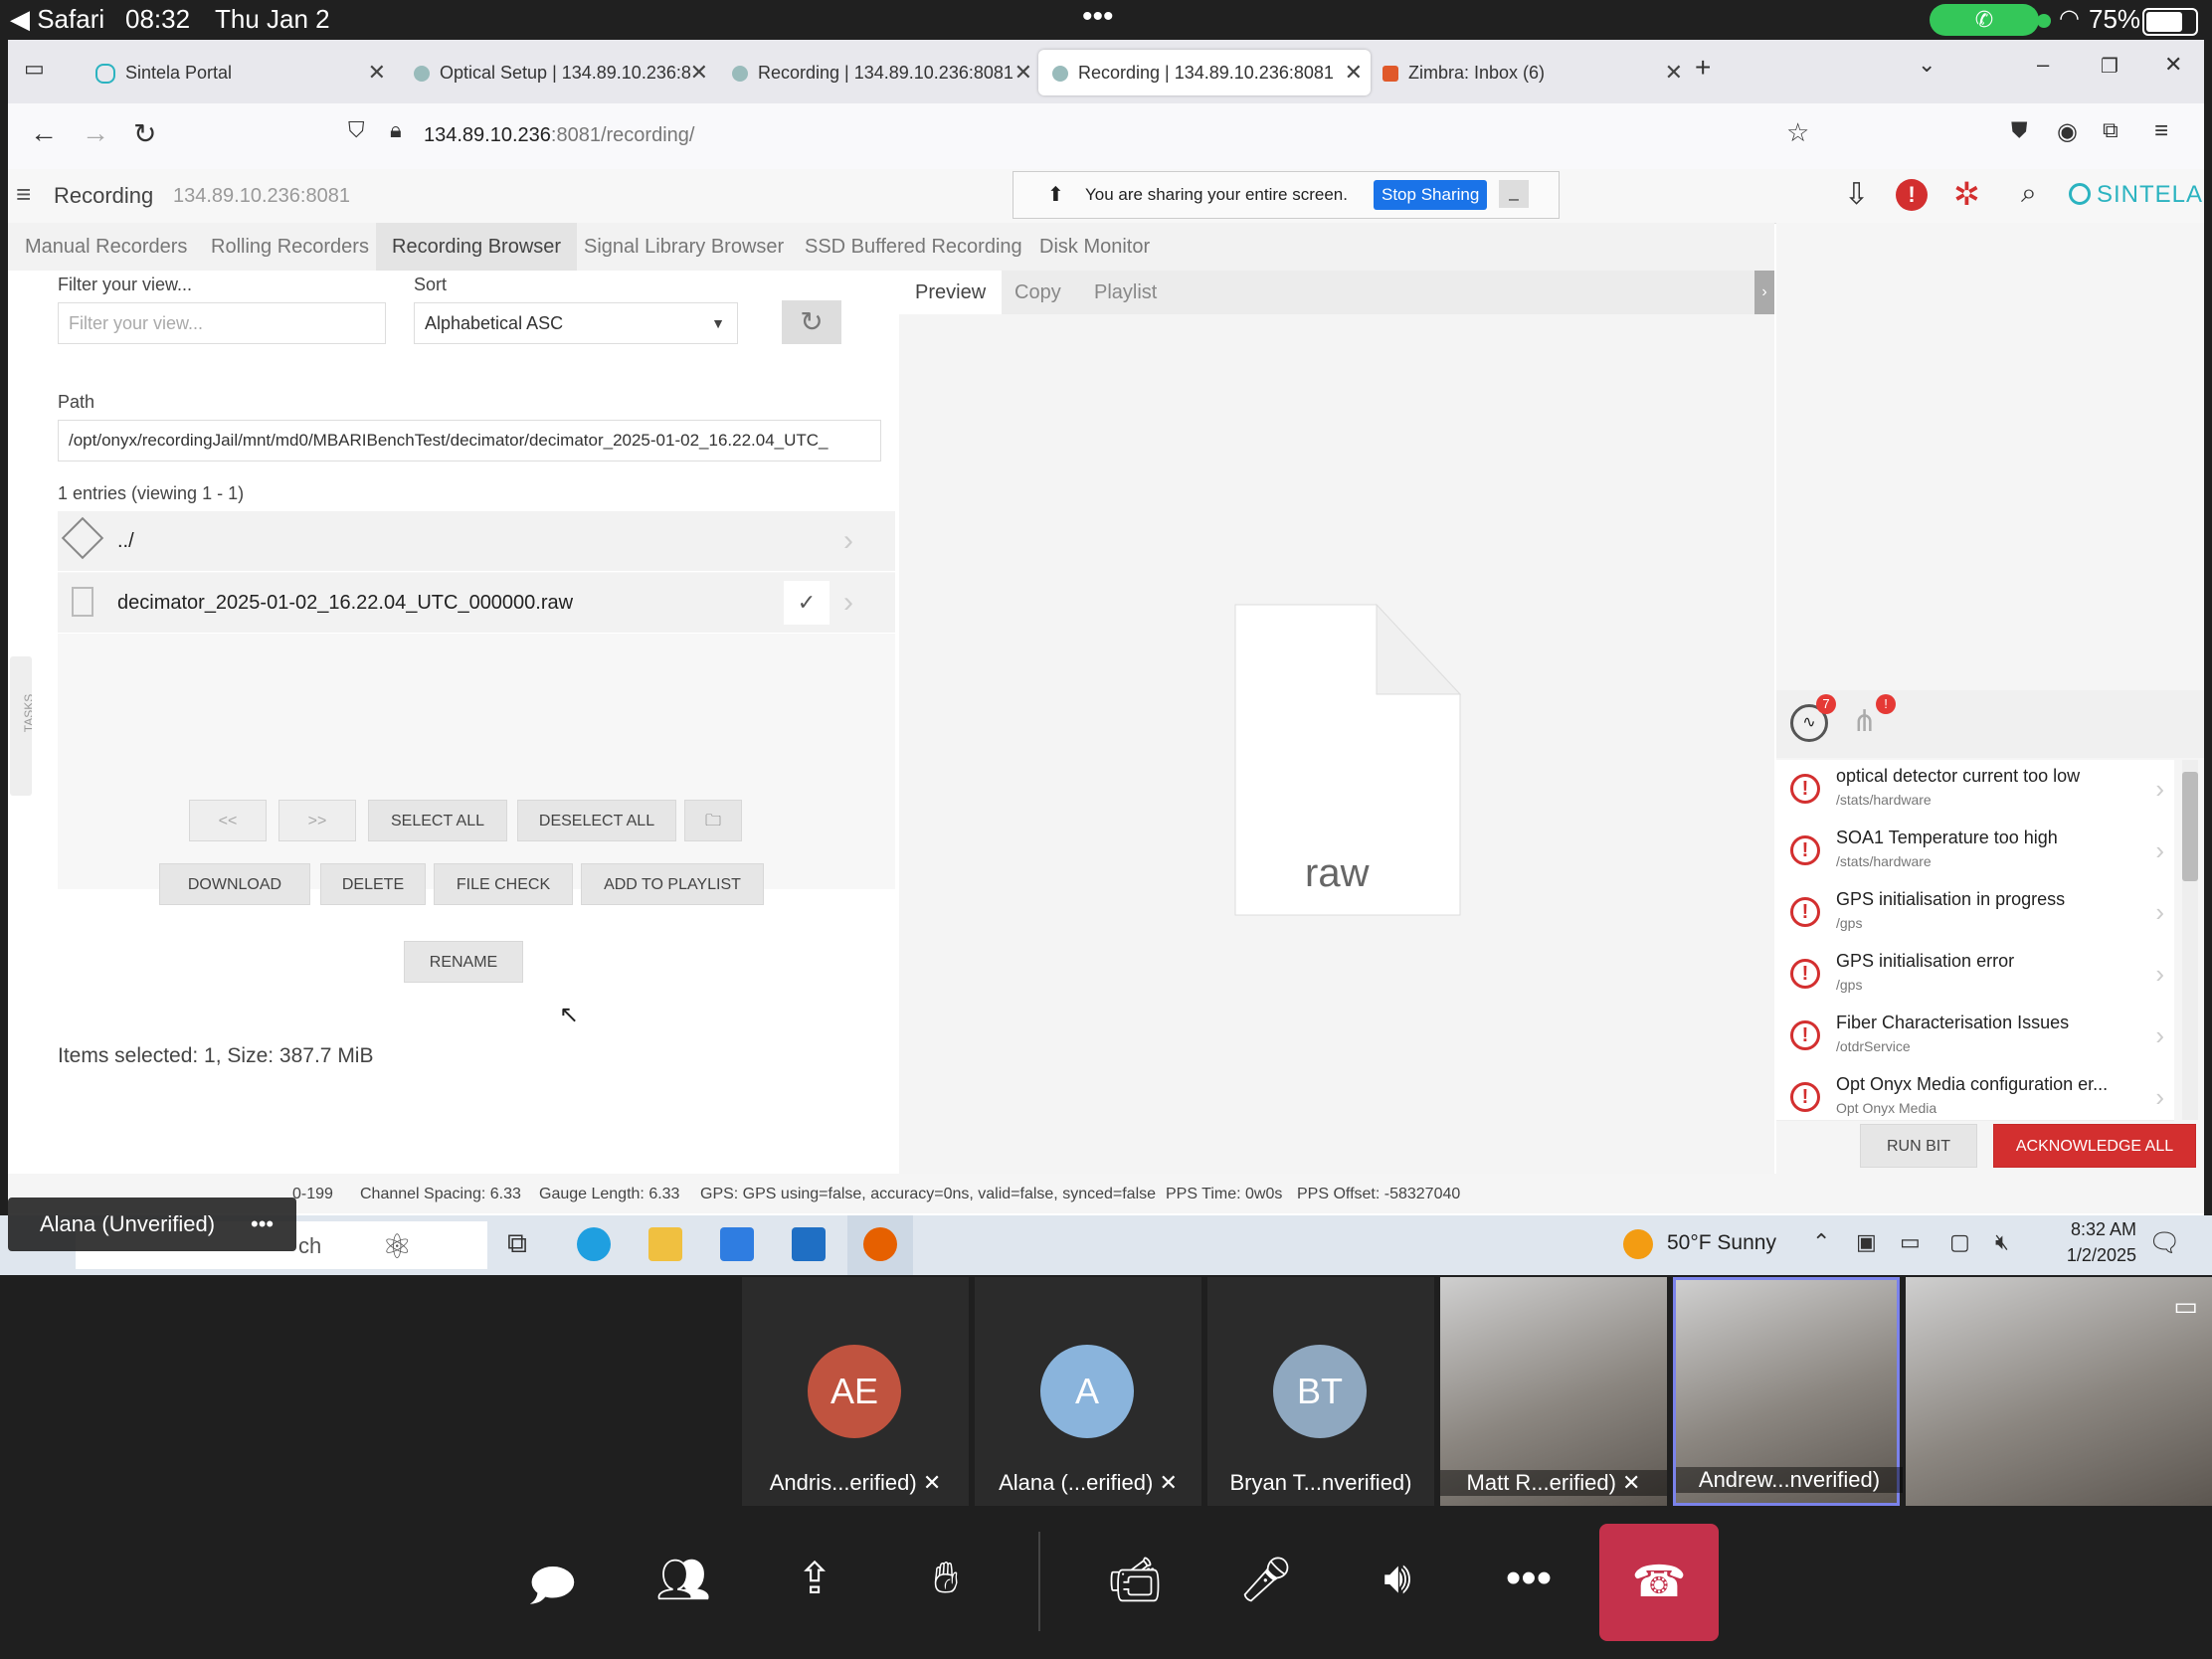 Image resolution: width=2212 pixels, height=1659 pixels. What do you see at coordinates (44, 133) in the screenshot?
I see `back-icon: ←` at bounding box center [44, 133].